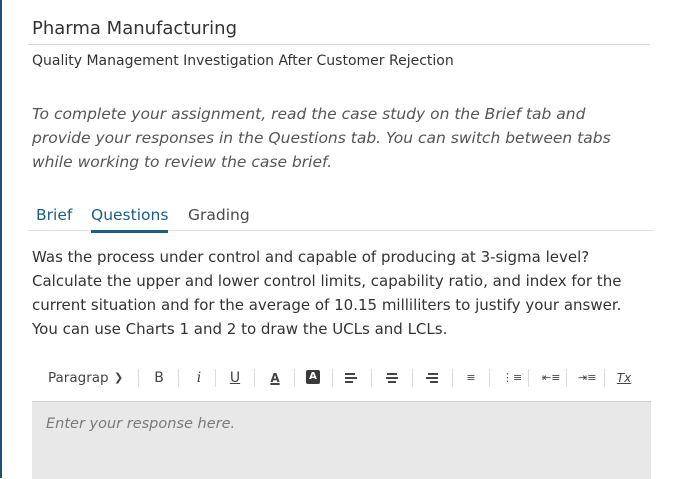  What do you see at coordinates (1, 239) in the screenshot?
I see `left-accent-bar` at bounding box center [1, 239].